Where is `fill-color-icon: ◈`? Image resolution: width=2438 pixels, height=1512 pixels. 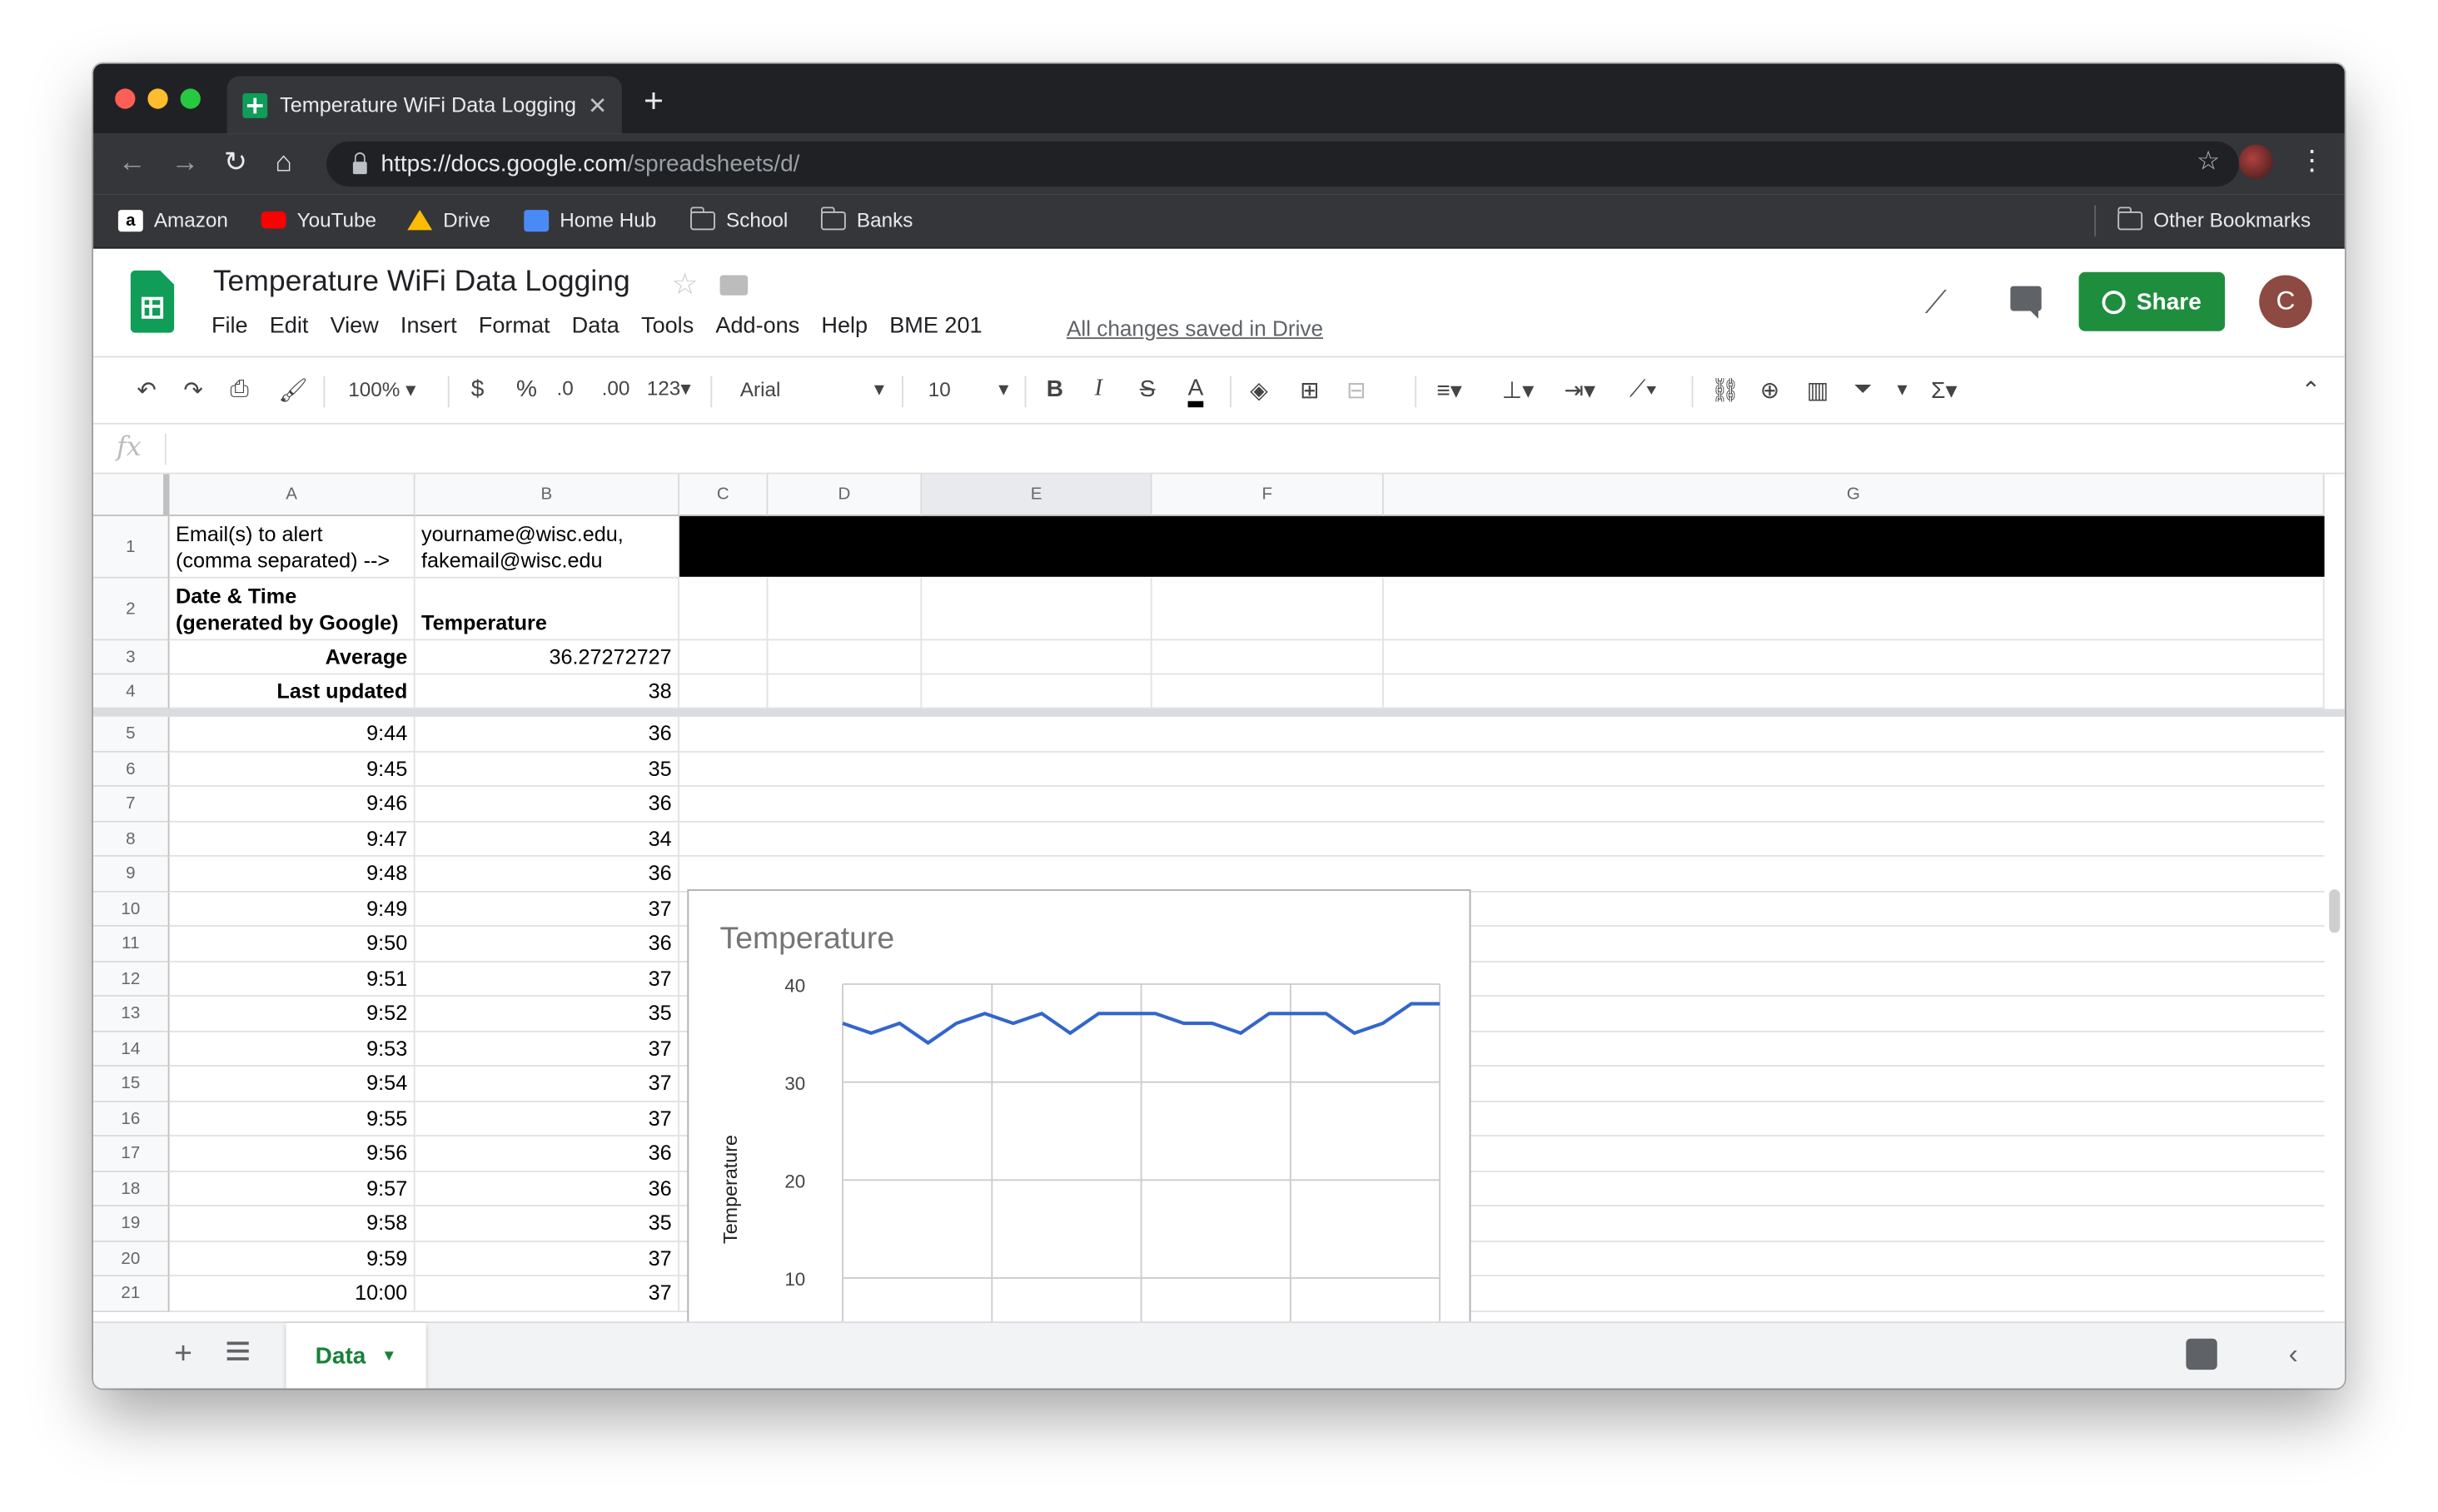
fill-color-icon: ◈ is located at coordinates (1259, 391).